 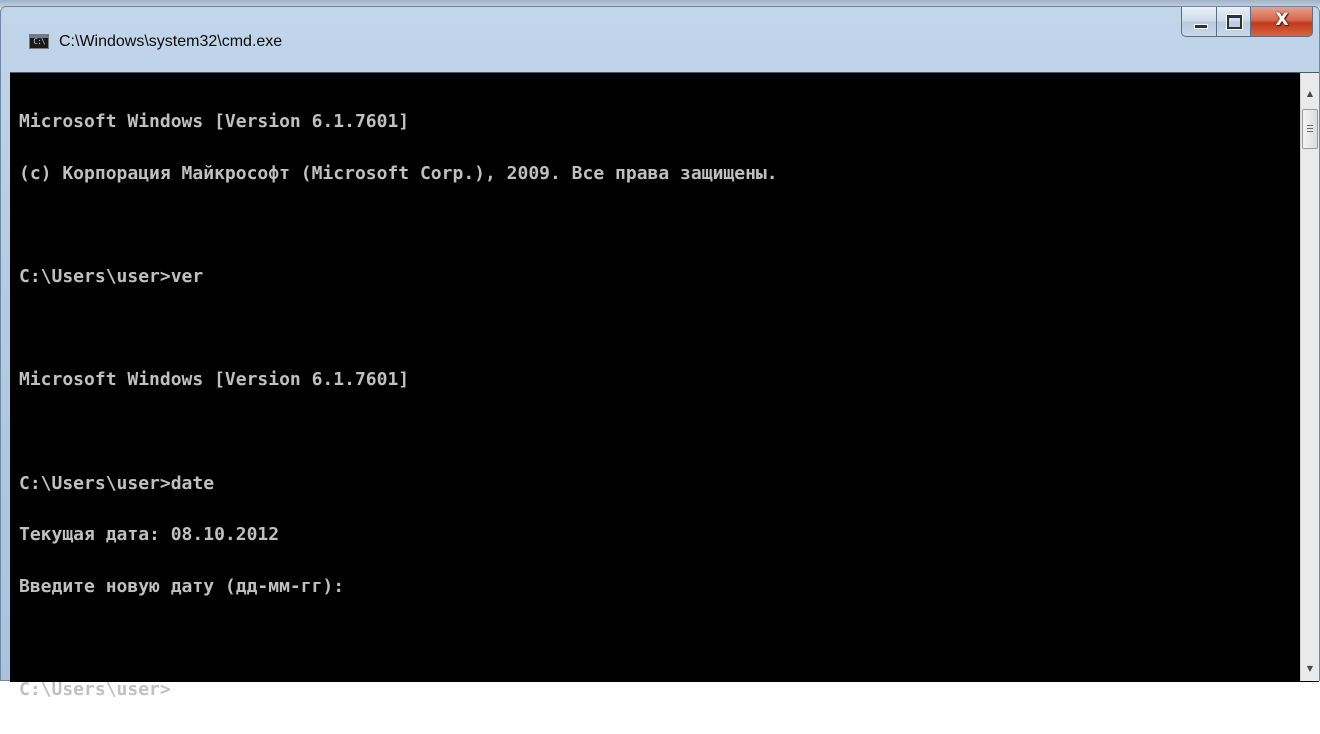 I want to click on console-line: Текущая дата: 08.10.2012, so click(x=149, y=535).